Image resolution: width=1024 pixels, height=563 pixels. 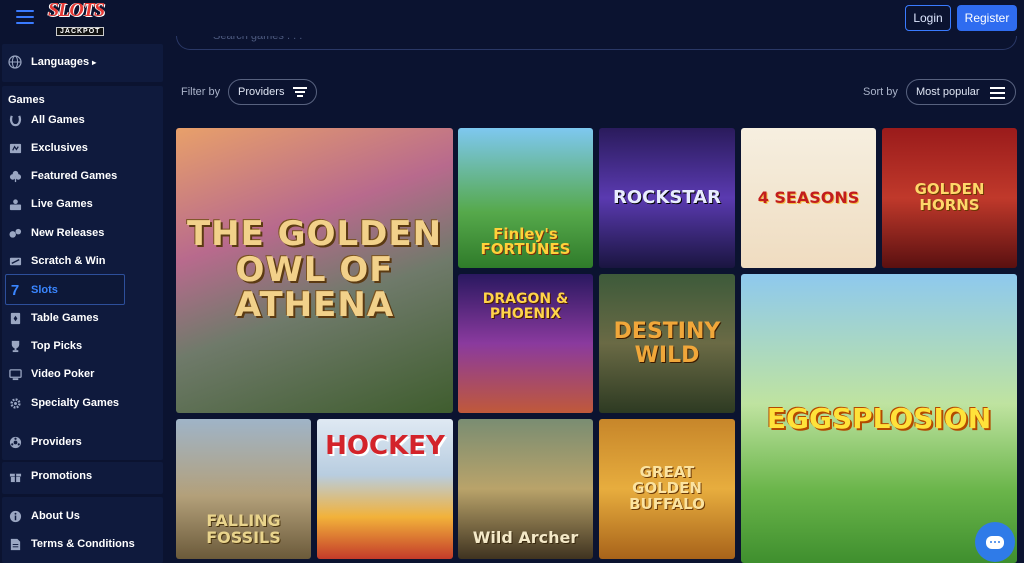 What do you see at coordinates (58, 120) in the screenshot?
I see `sidebar-item-label: All Games` at bounding box center [58, 120].